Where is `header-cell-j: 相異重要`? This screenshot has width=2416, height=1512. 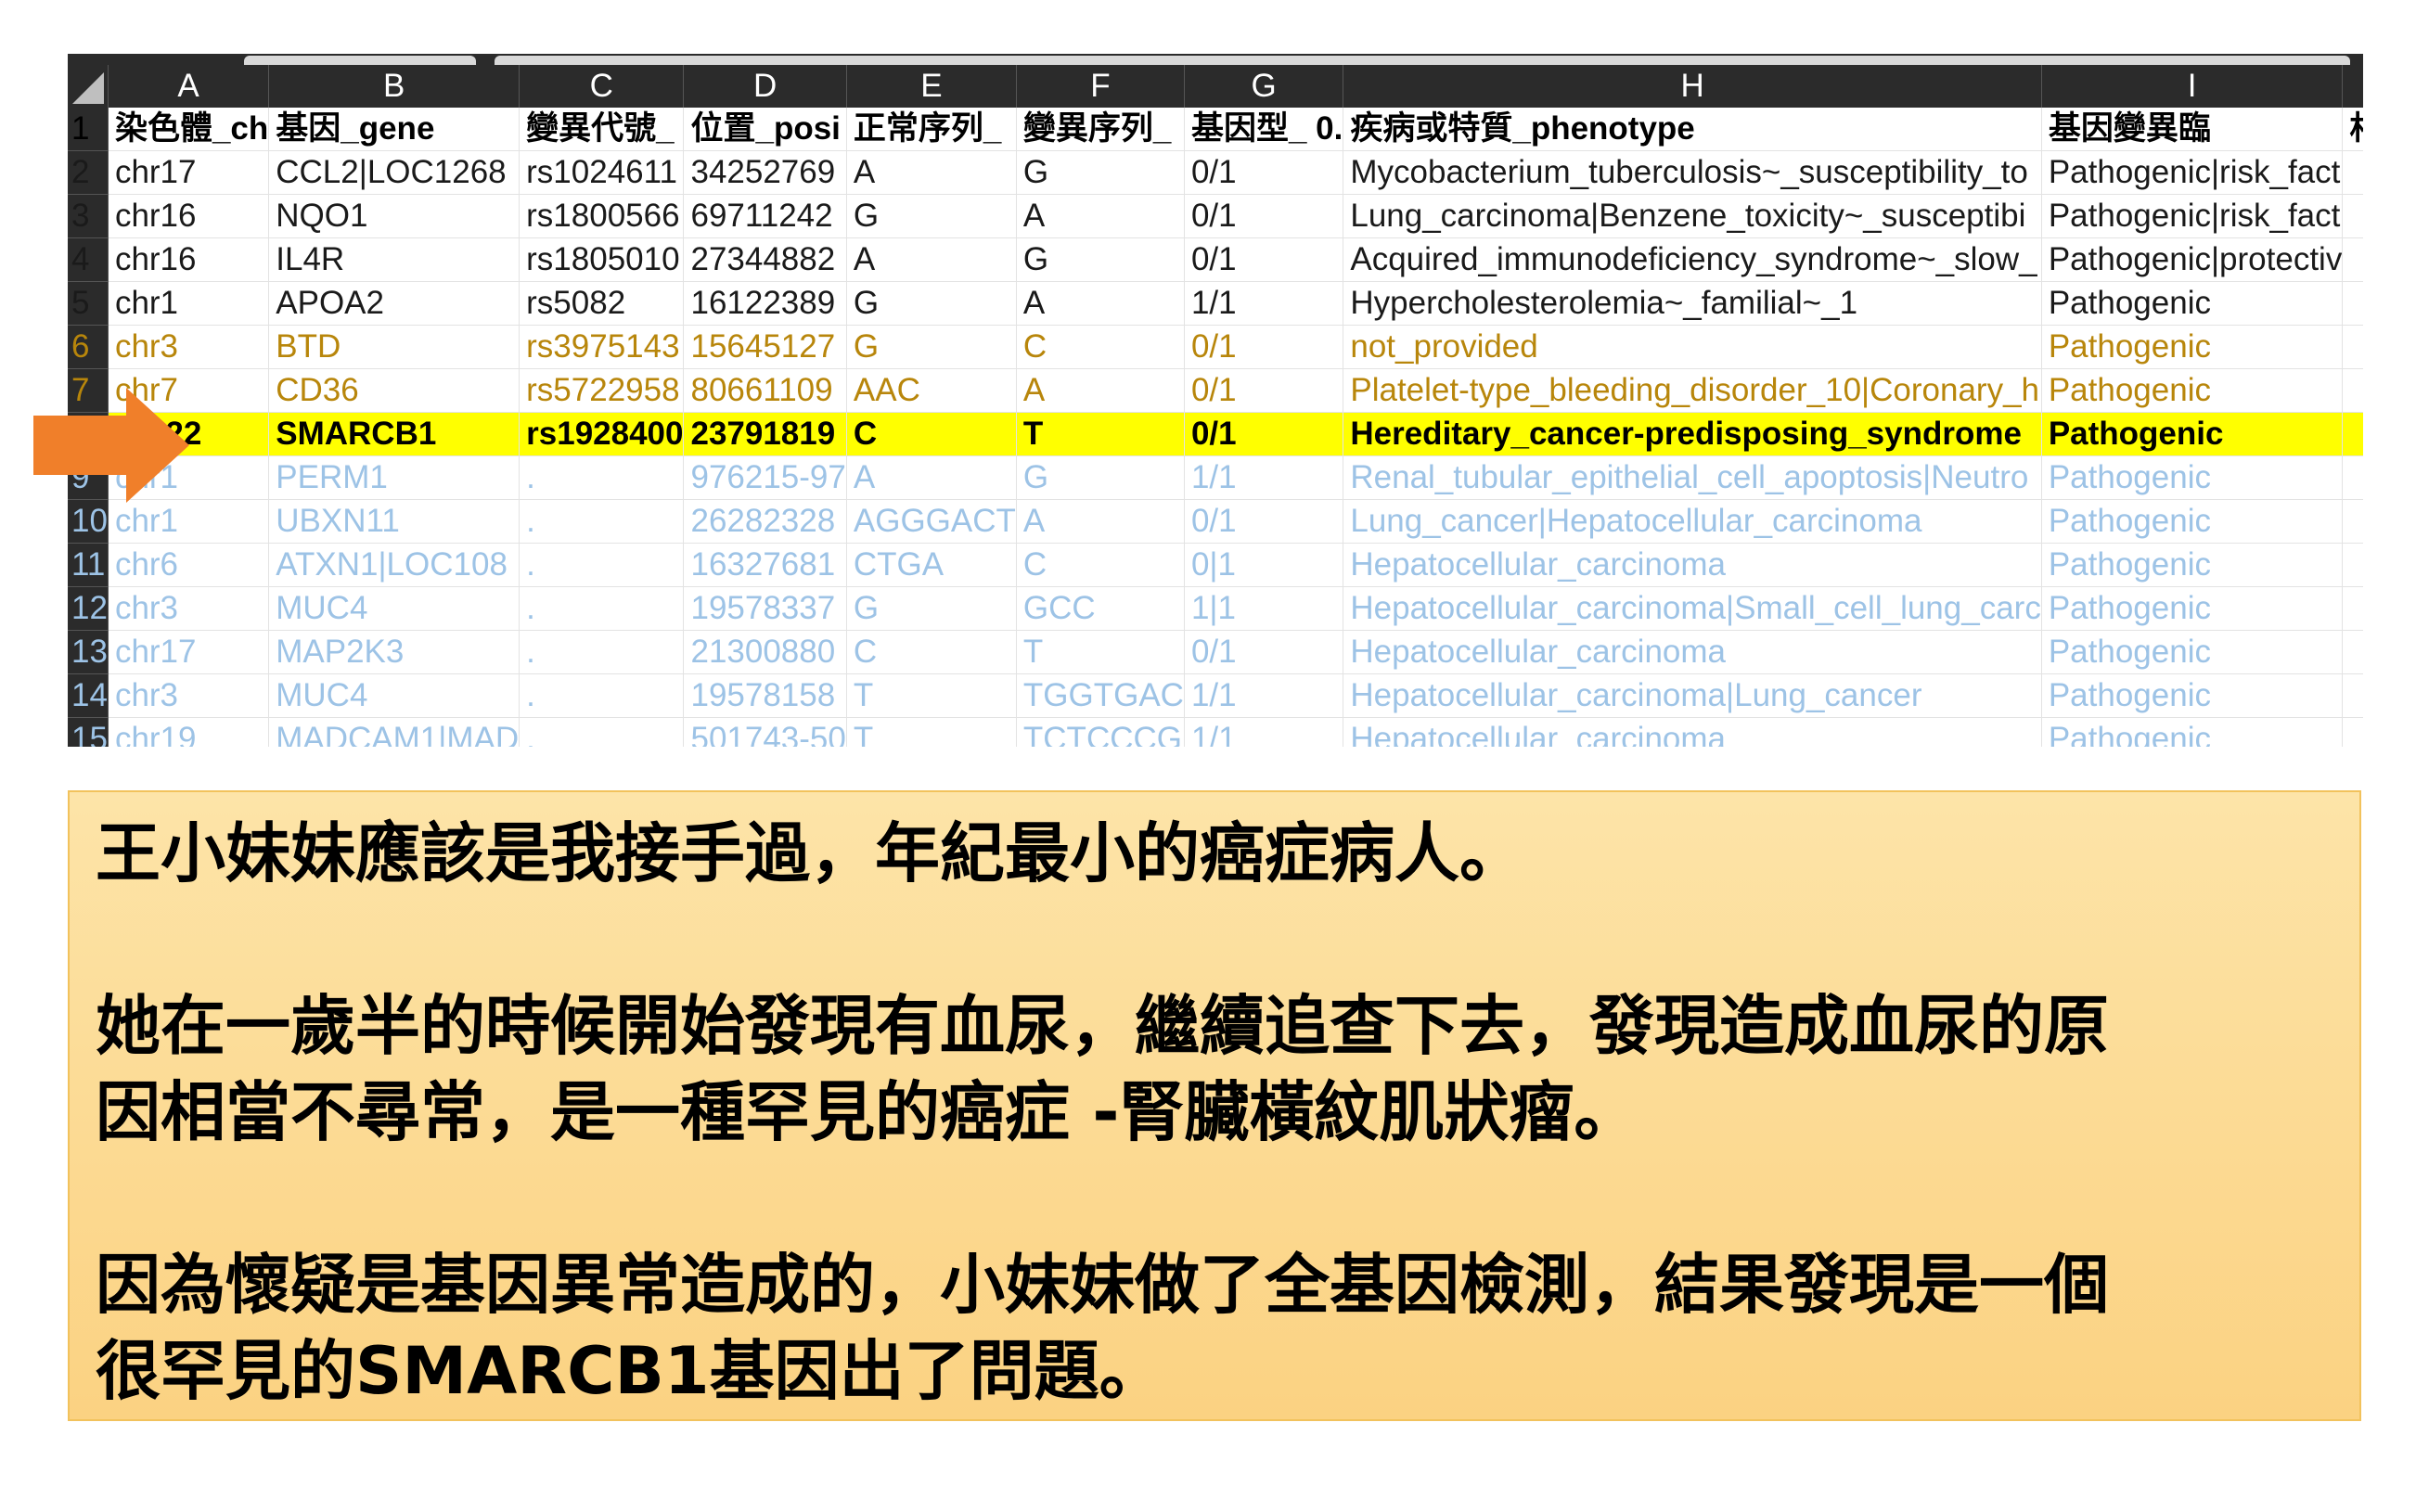
header-cell-j: 相異重要 is located at coordinates (2352, 129).